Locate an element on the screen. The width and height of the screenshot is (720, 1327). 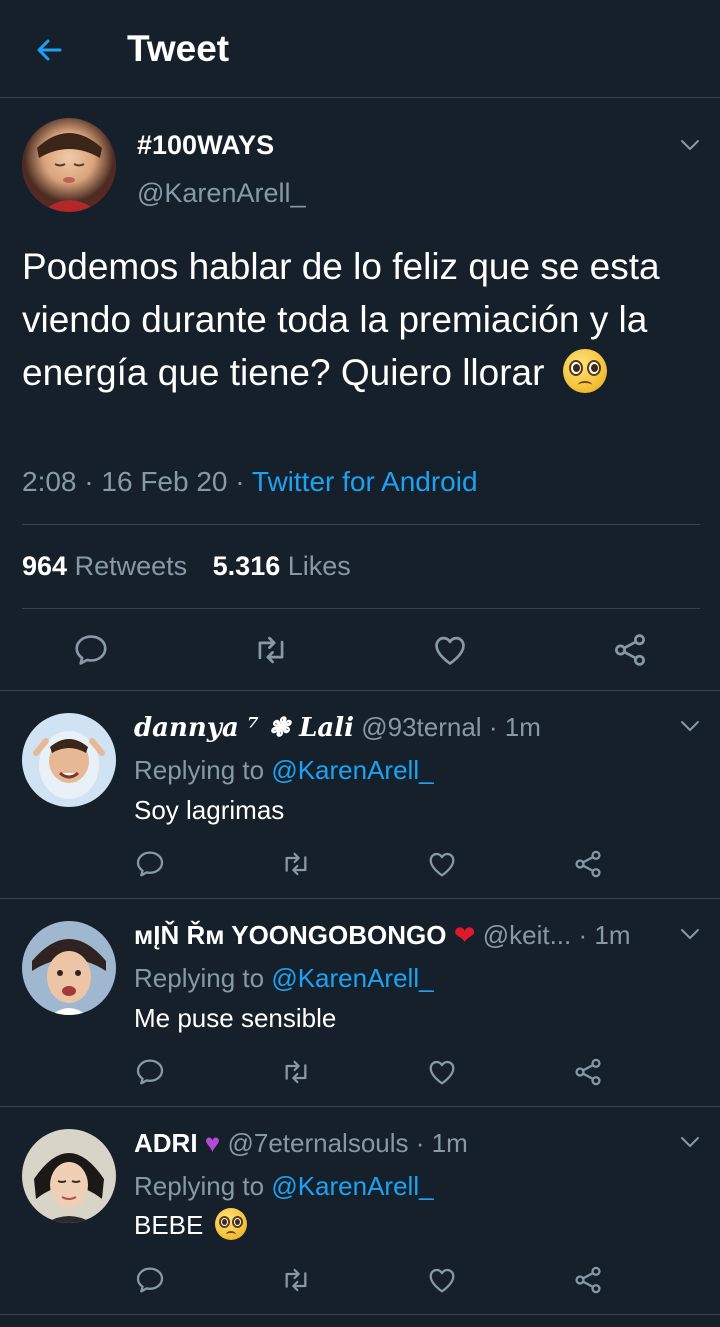
retweets-stat: 964 Retweets is located at coordinates (104, 566).